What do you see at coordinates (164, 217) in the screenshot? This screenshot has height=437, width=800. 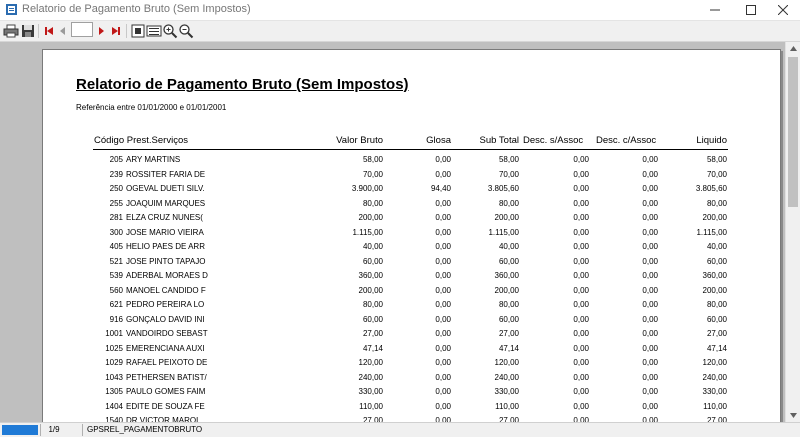 I see `cell-name: ELZA CRUZ NUNES(` at bounding box center [164, 217].